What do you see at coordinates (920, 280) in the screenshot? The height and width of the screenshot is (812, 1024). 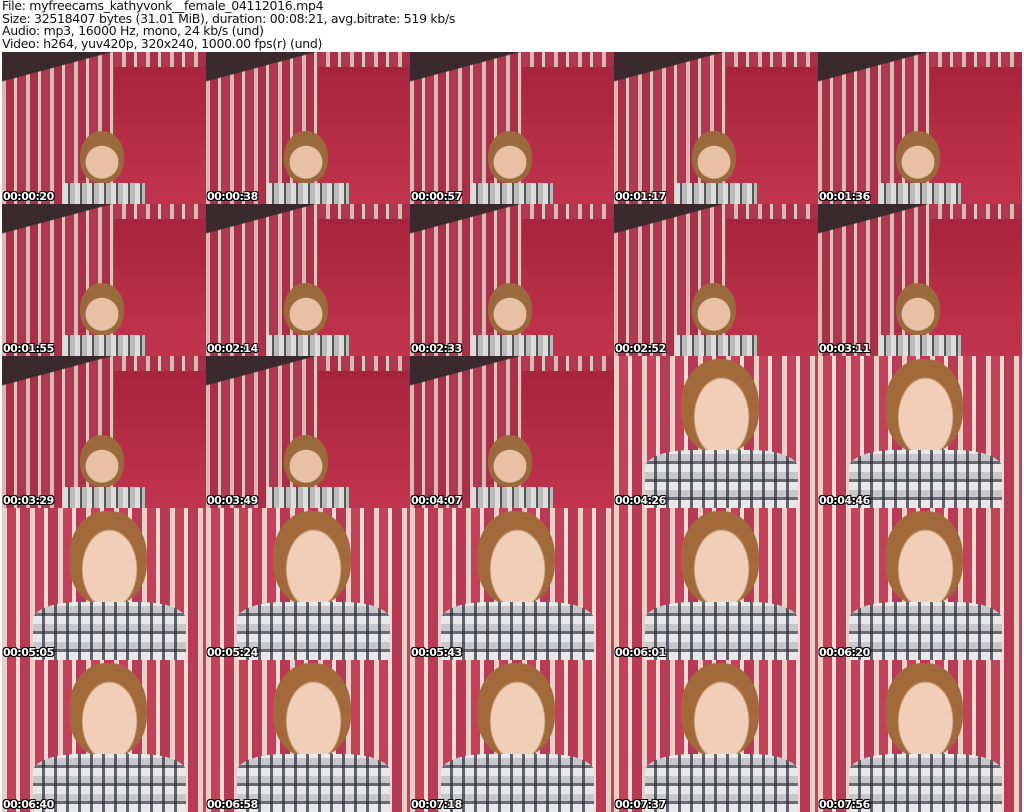 I see `video-thumbnail: 00:03:11` at bounding box center [920, 280].